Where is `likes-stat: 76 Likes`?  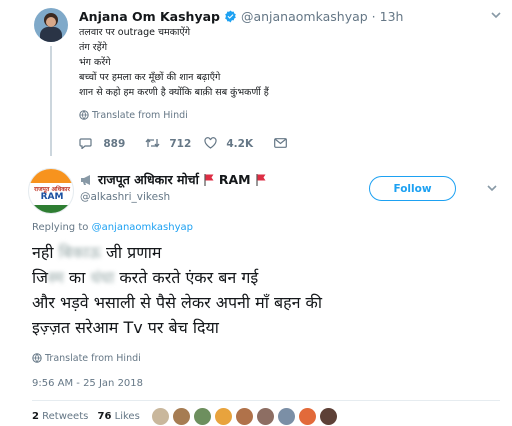 likes-stat: 76 Likes is located at coordinates (119, 416).